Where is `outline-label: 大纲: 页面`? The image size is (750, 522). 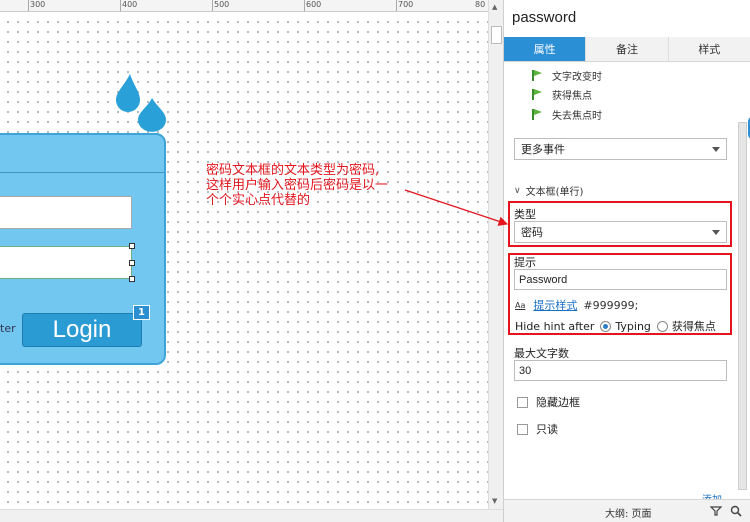
outline-label: 大纲: 页面 is located at coordinates (628, 512).